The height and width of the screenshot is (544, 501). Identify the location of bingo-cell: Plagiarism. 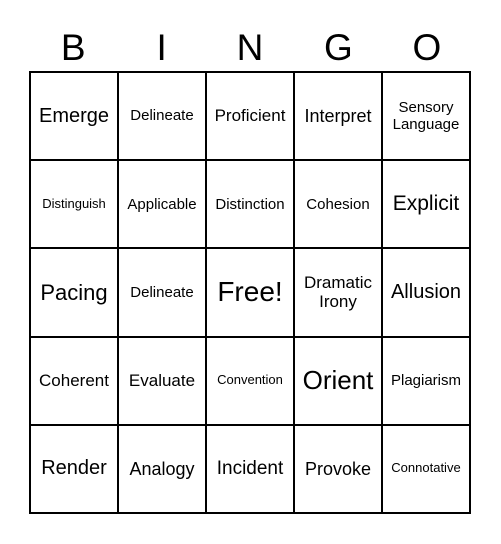
(425, 379).